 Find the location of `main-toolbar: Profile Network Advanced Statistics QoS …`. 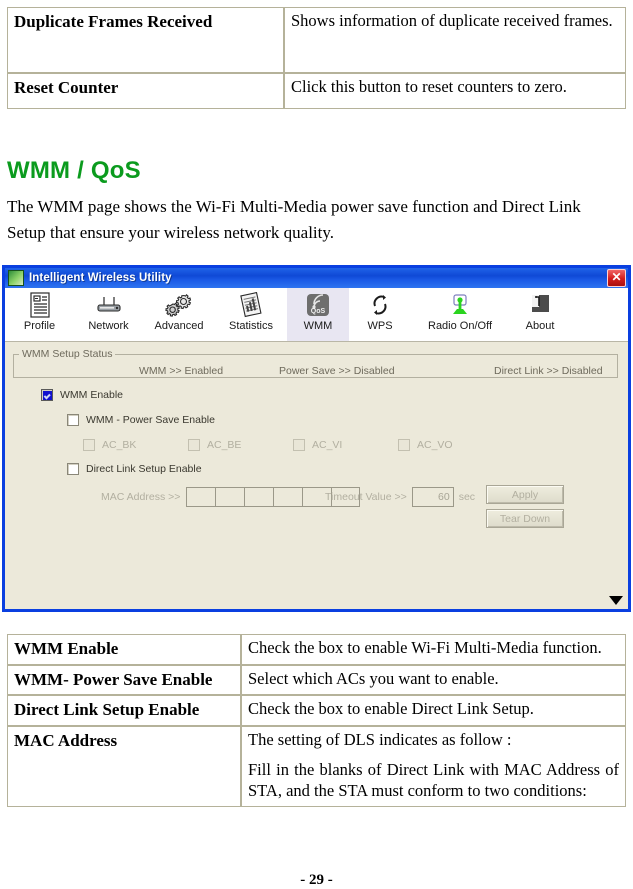

main-toolbar: Profile Network Advanced Statistics QoS … is located at coordinates (316, 315).